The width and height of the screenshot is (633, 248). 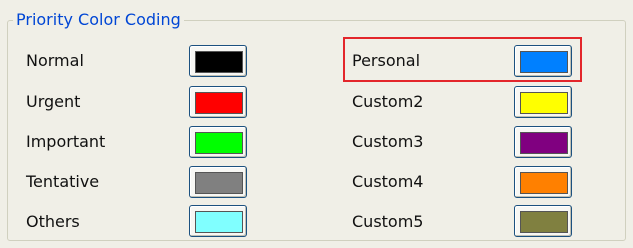 I want to click on label-custom3: Custom3, so click(x=388, y=141).